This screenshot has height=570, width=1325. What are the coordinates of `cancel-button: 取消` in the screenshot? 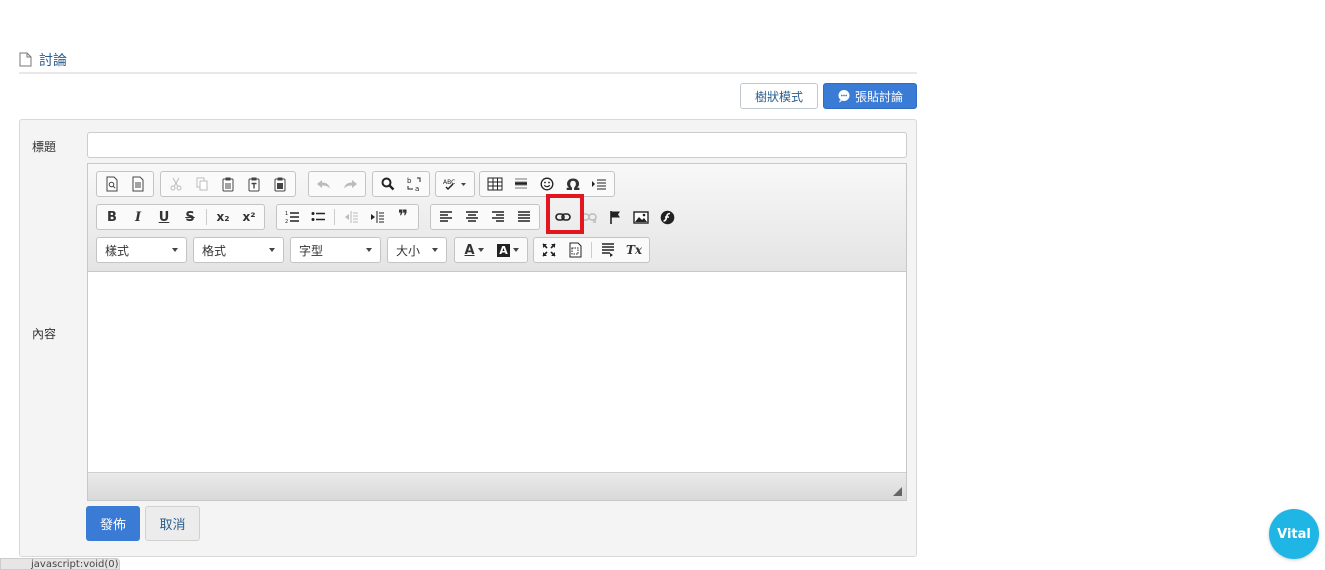 It's located at (172, 523).